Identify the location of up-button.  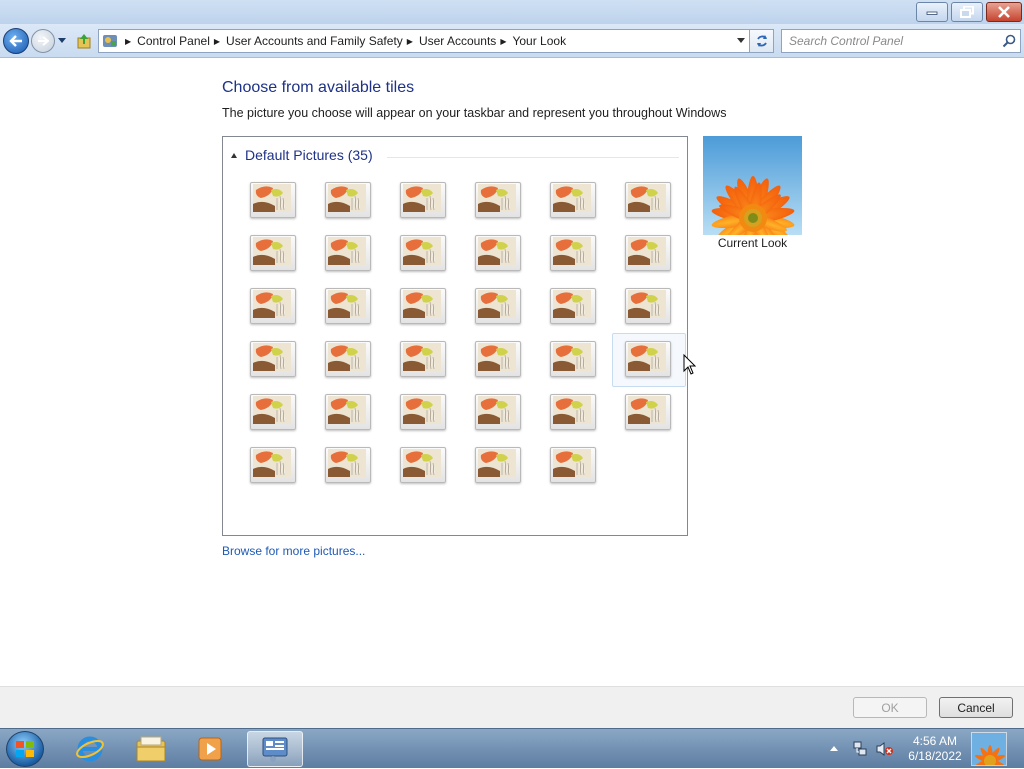
(84, 41).